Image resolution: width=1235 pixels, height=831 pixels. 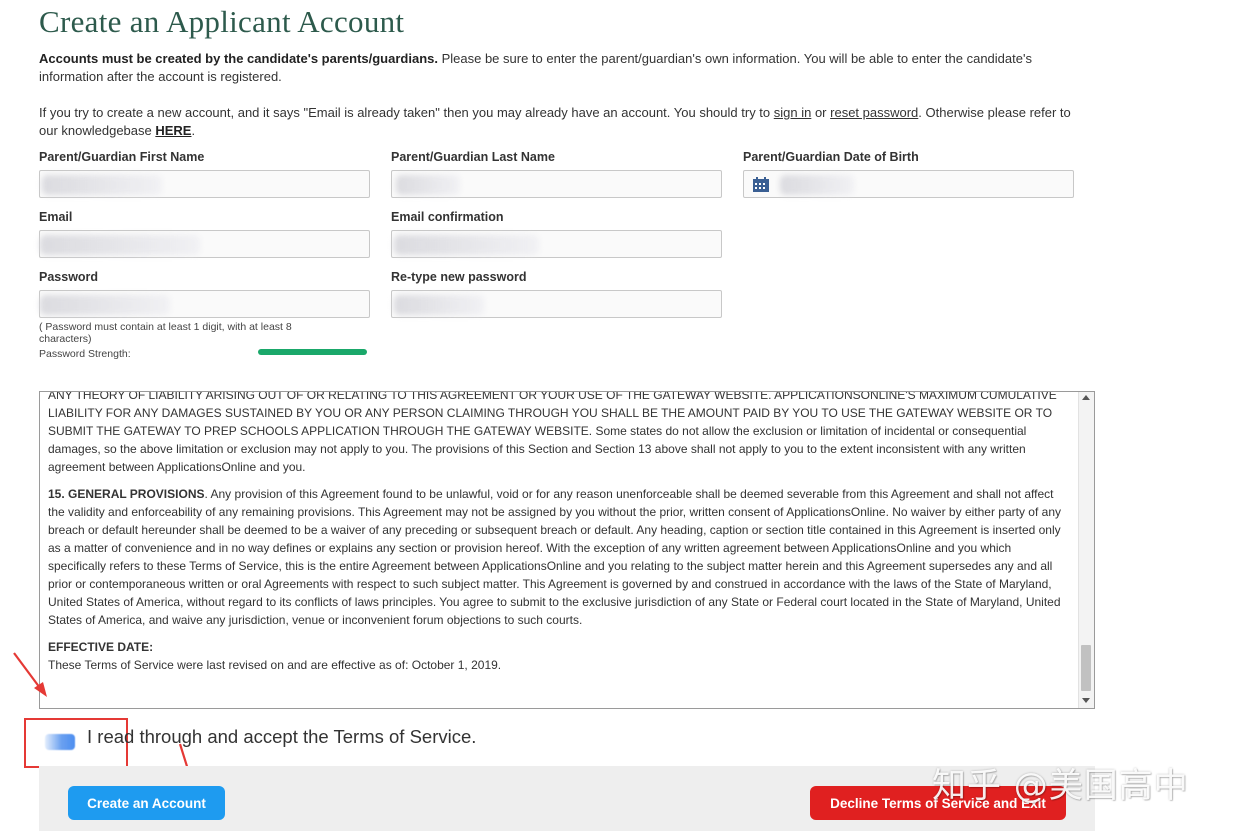 What do you see at coordinates (60, 742) in the screenshot?
I see `accept-terms-checkbox` at bounding box center [60, 742].